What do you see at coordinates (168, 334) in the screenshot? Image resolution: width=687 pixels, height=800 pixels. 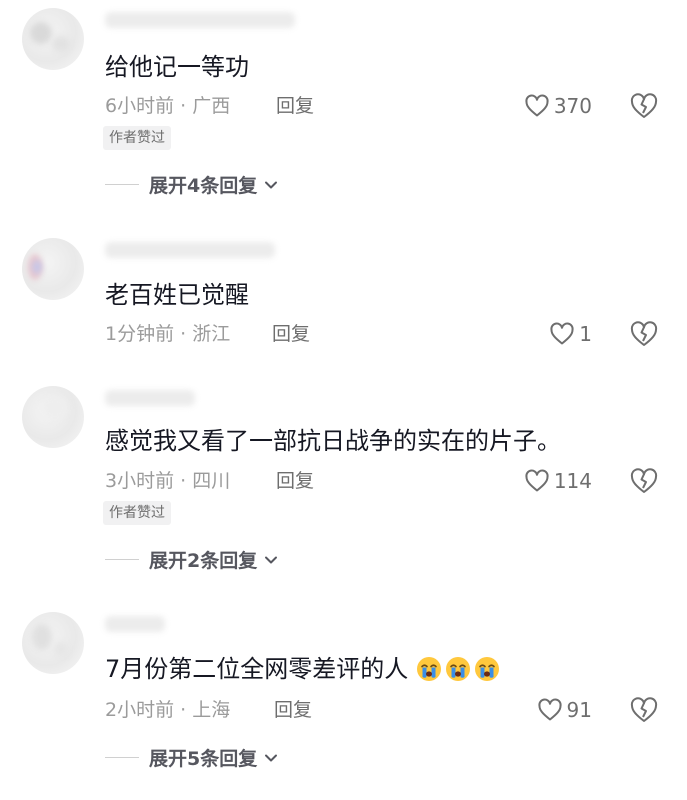 I see `comment-time-location: 1分钟前 · 浙江` at bounding box center [168, 334].